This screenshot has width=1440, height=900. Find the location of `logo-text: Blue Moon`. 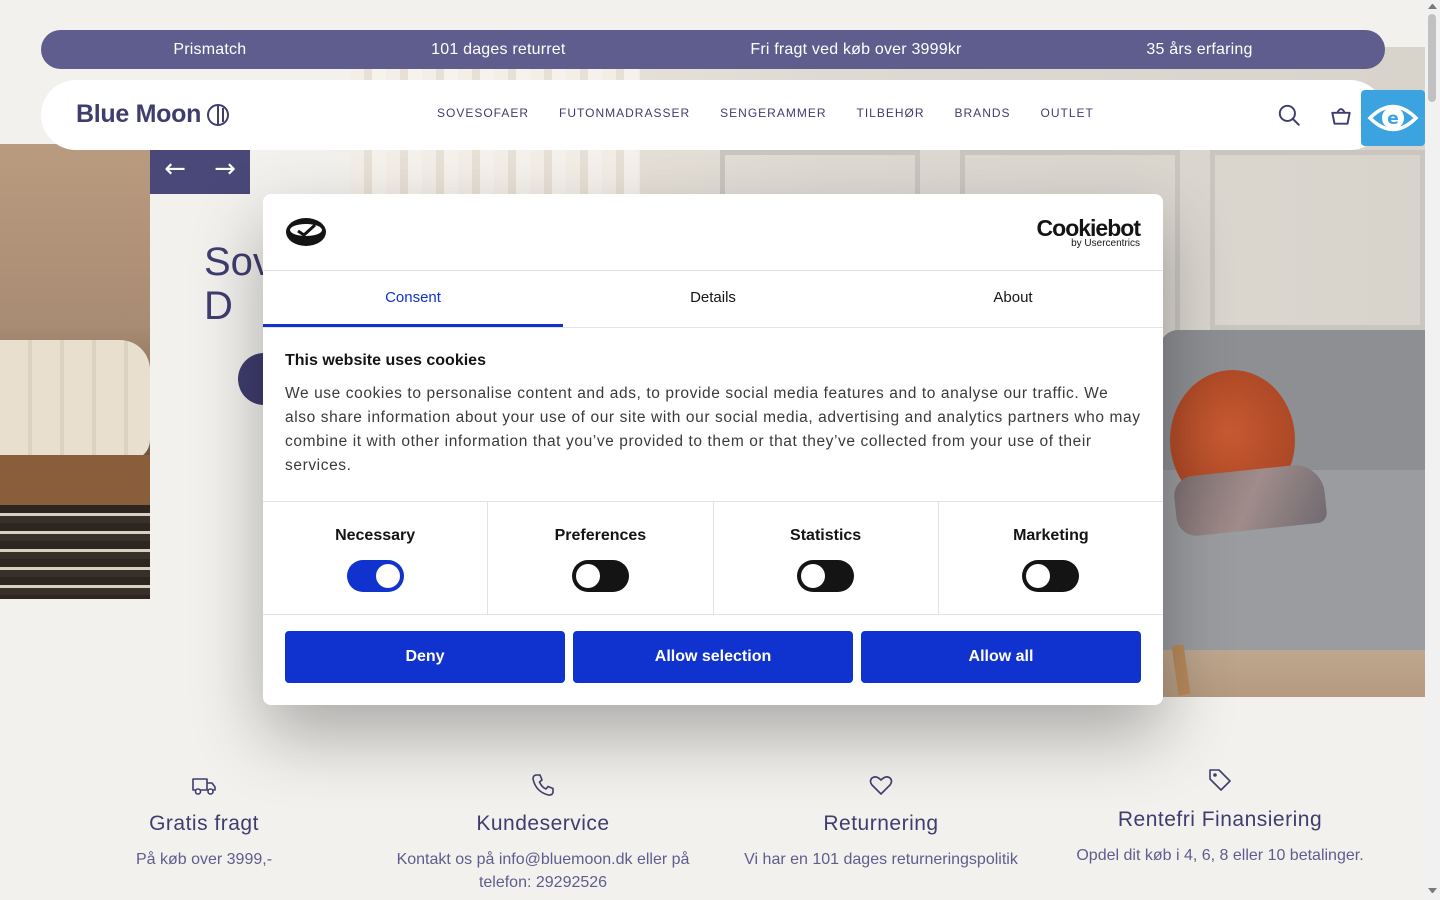

logo-text: Blue Moon is located at coordinates (139, 114).